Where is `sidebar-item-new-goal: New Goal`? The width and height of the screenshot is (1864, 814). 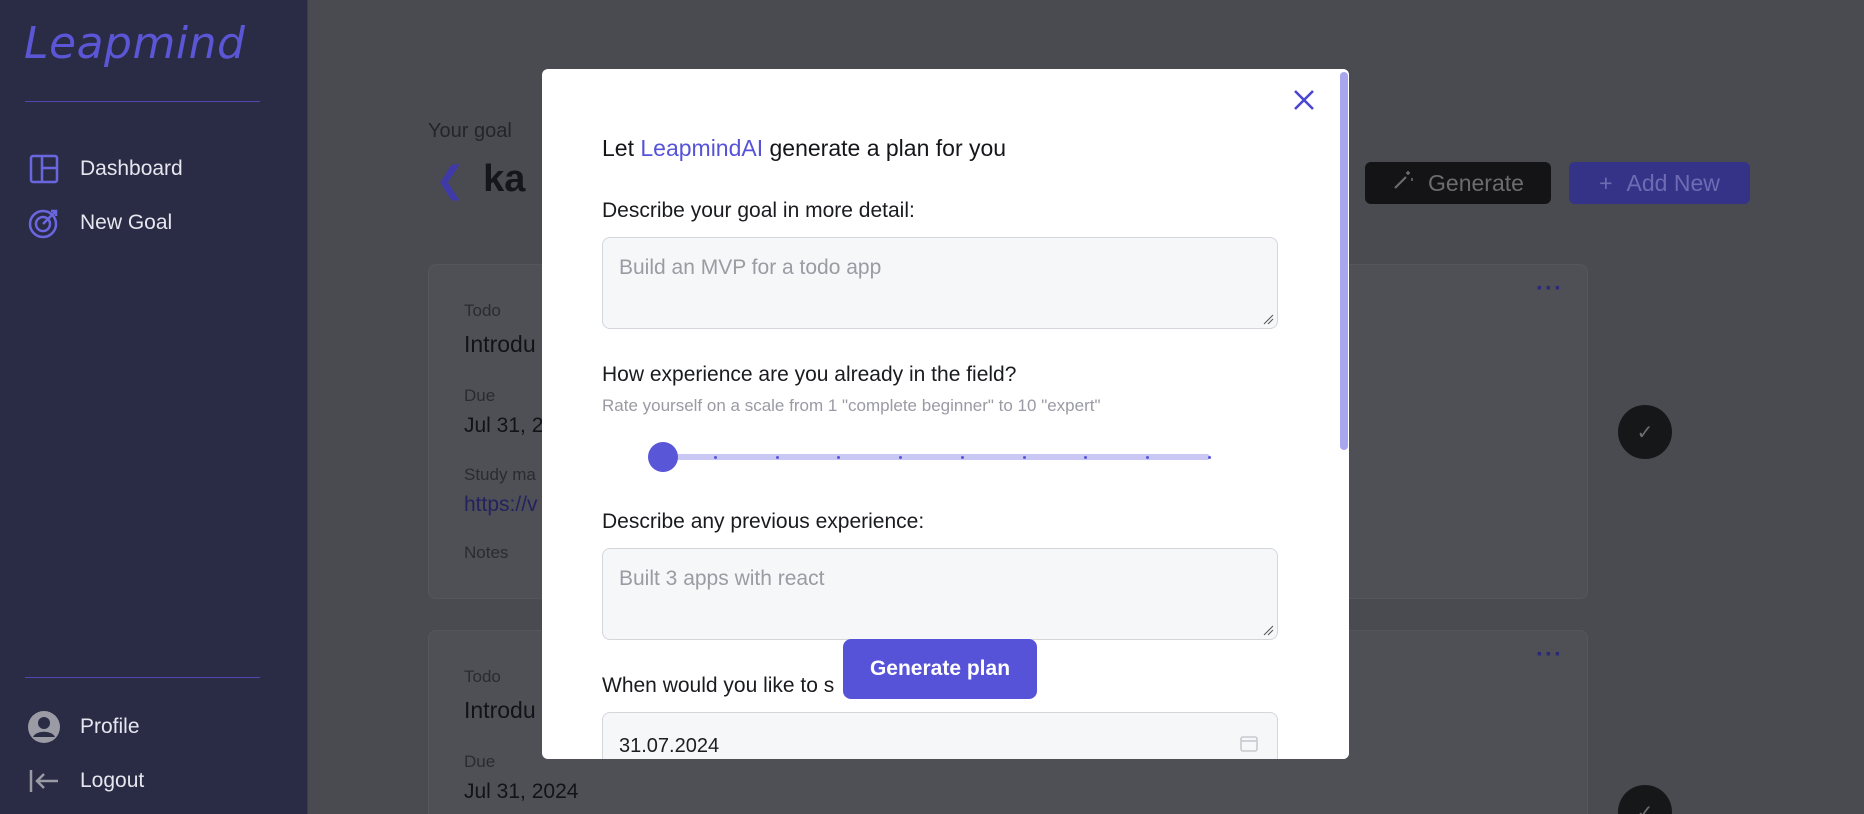
sidebar-item-new-goal: New Goal is located at coordinates (99, 223).